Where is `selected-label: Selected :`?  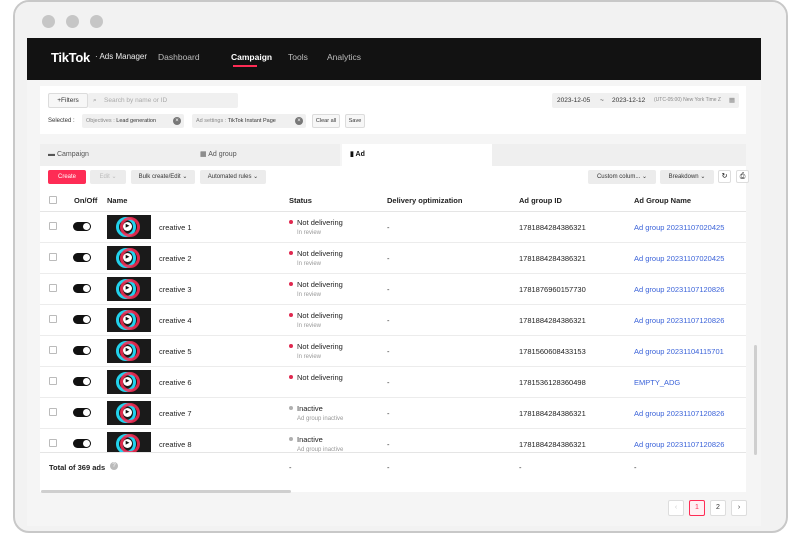 selected-label: Selected : is located at coordinates (61, 121).